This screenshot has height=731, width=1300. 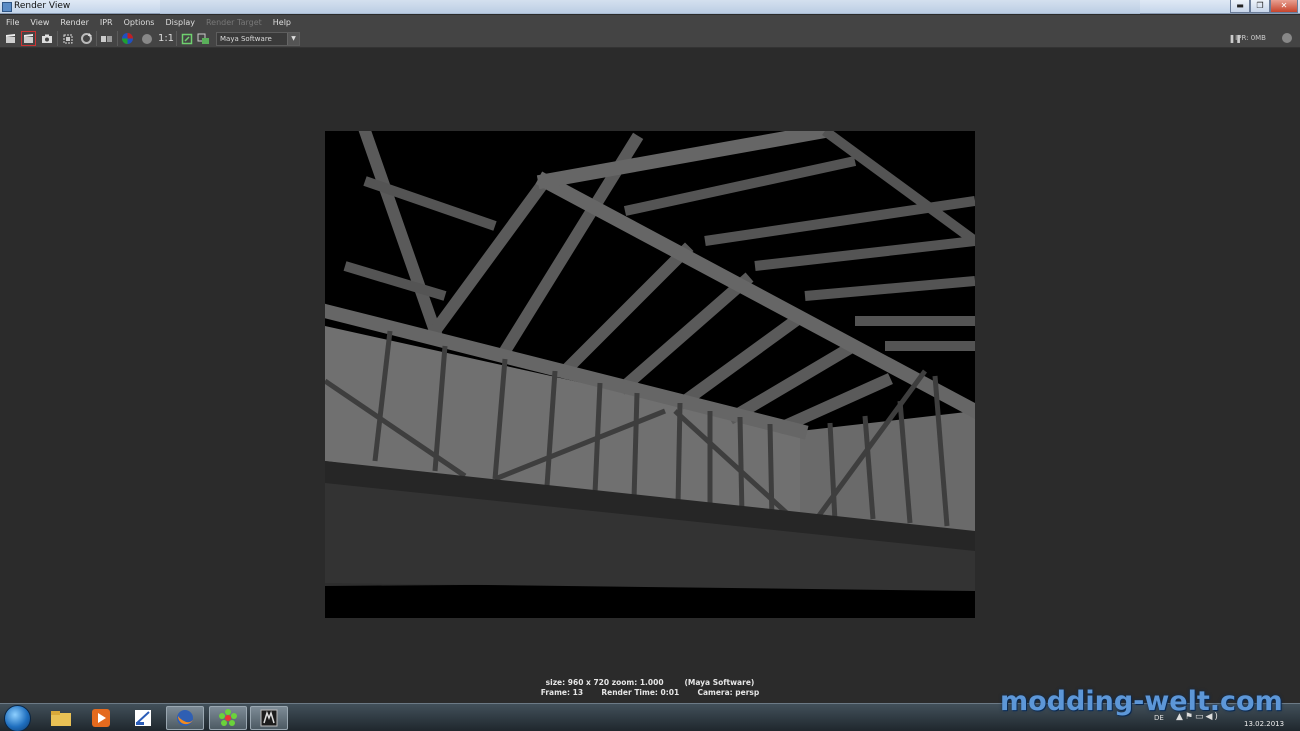 What do you see at coordinates (1141, 701) in the screenshot?
I see `watermark-logo: modding-welt.com` at bounding box center [1141, 701].